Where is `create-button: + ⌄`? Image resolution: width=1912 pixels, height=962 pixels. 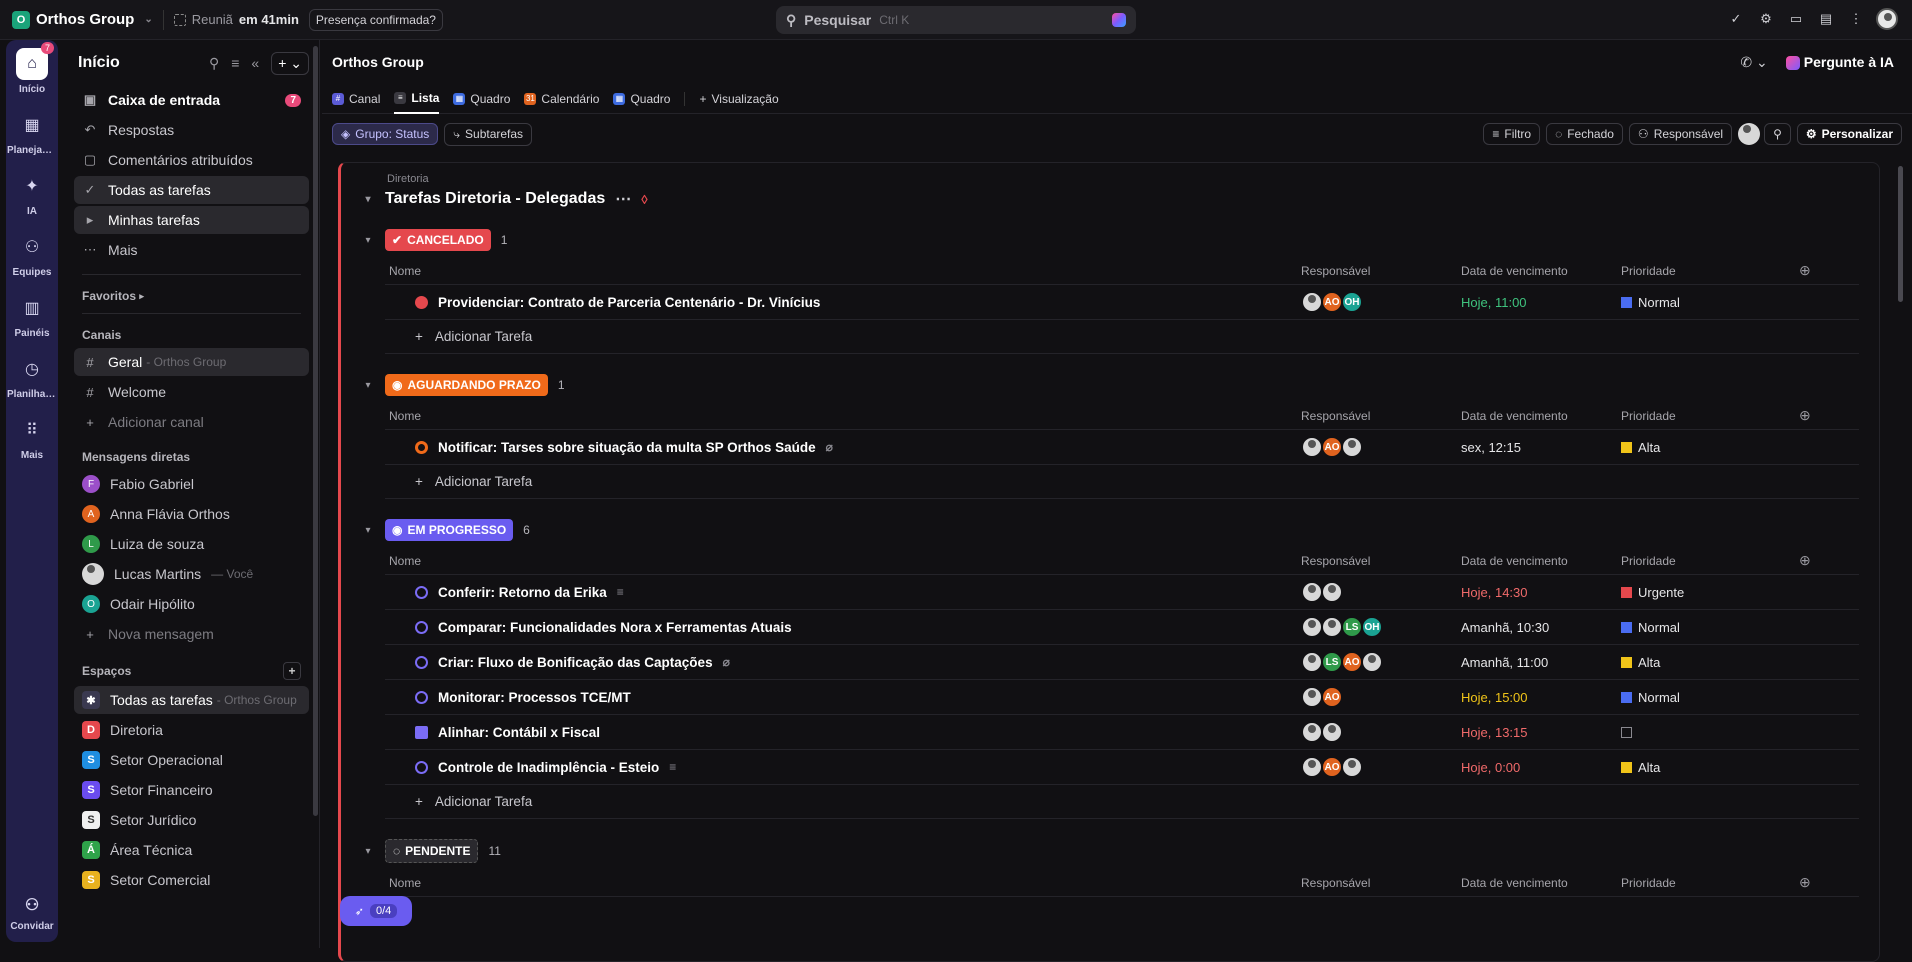 create-button: + ⌄ is located at coordinates (290, 63).